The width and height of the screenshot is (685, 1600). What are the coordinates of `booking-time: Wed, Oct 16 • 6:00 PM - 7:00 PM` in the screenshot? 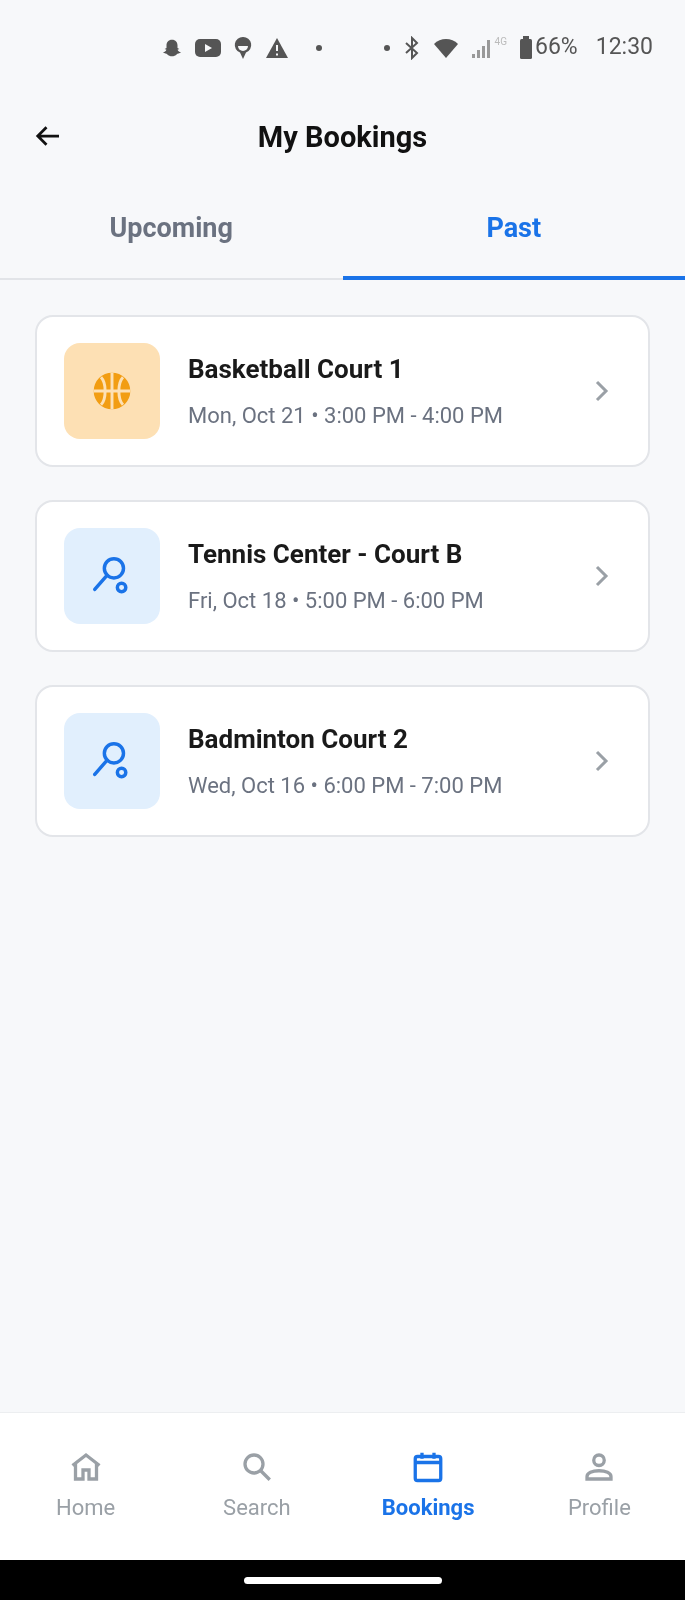 It's located at (346, 786).